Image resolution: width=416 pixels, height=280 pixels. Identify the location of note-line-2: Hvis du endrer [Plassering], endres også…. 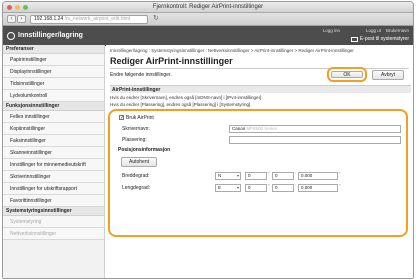
(181, 104).